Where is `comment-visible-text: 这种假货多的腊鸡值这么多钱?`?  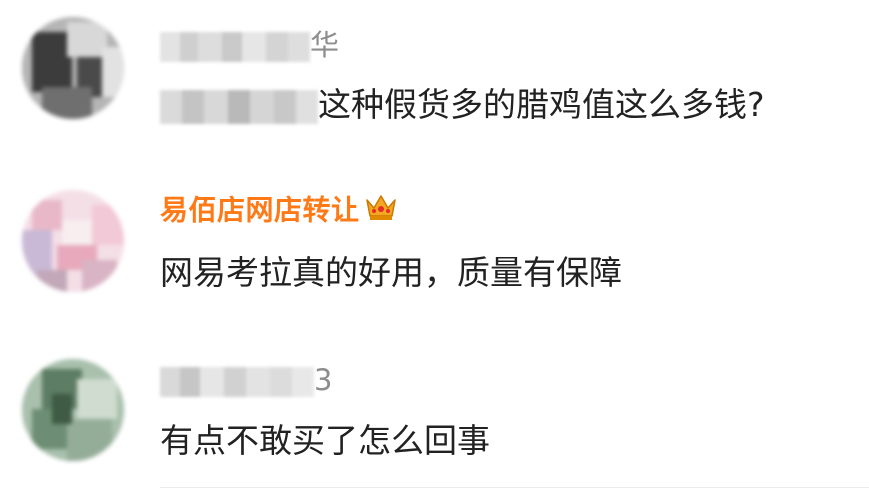 comment-visible-text: 这种假货多的腊鸡值这么多钱? is located at coordinates (541, 104).